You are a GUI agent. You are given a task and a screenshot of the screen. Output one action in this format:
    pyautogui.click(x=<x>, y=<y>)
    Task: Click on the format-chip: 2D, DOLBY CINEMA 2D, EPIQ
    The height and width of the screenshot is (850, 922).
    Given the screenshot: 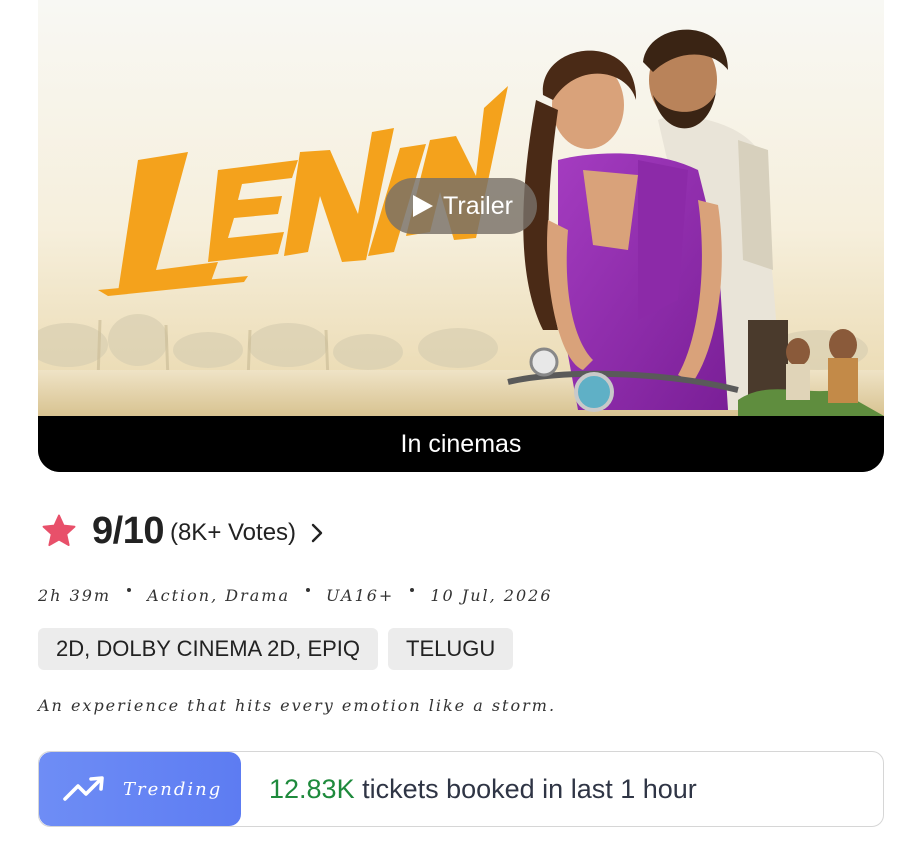 What is the action you would take?
    pyautogui.click(x=208, y=649)
    